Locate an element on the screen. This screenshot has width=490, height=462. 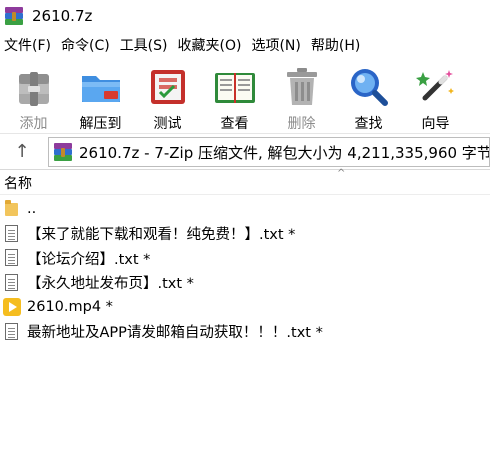
list-item: 最新地址及APP请发邮箱自动获取！！！.txt * is located at coordinates (245, 332).